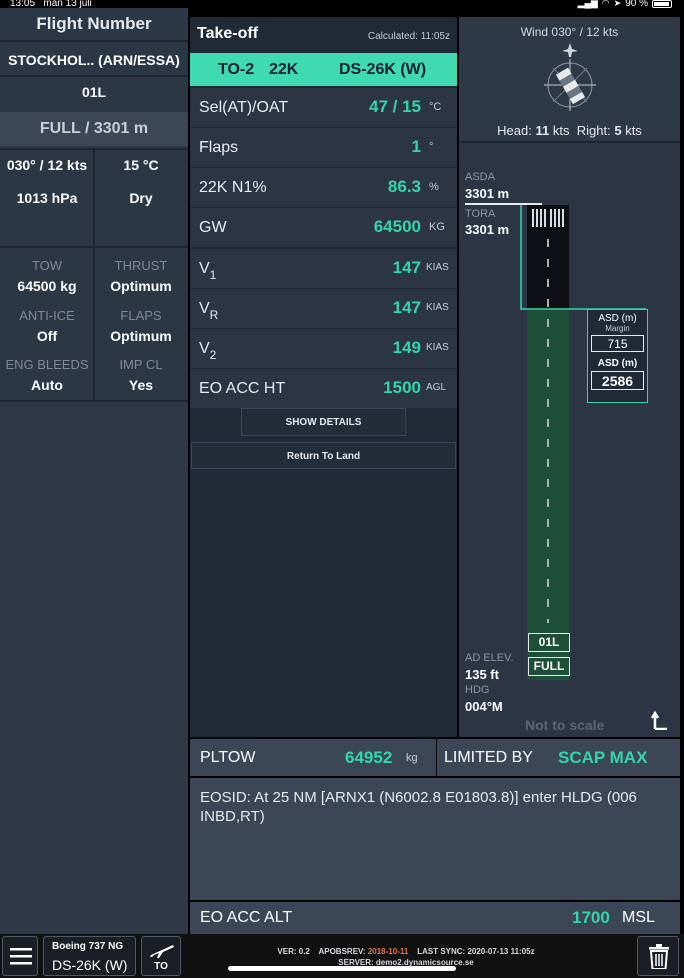 The height and width of the screenshot is (978, 684). What do you see at coordinates (542, 130) in the screenshot?
I see `headwind-value: 11` at bounding box center [542, 130].